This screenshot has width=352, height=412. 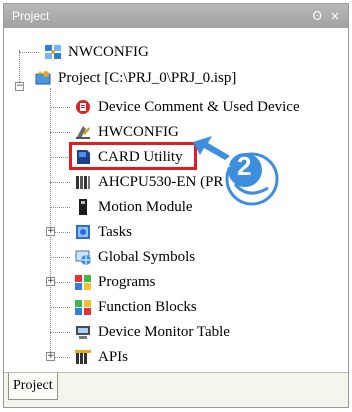 What do you see at coordinates (133, 156) in the screenshot?
I see `card-utility-highlight` at bounding box center [133, 156].